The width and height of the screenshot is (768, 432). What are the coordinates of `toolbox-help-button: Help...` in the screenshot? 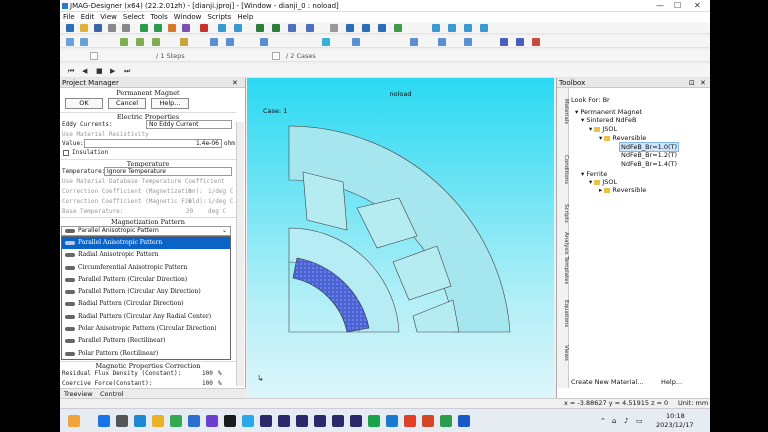 It's located at (671, 382).